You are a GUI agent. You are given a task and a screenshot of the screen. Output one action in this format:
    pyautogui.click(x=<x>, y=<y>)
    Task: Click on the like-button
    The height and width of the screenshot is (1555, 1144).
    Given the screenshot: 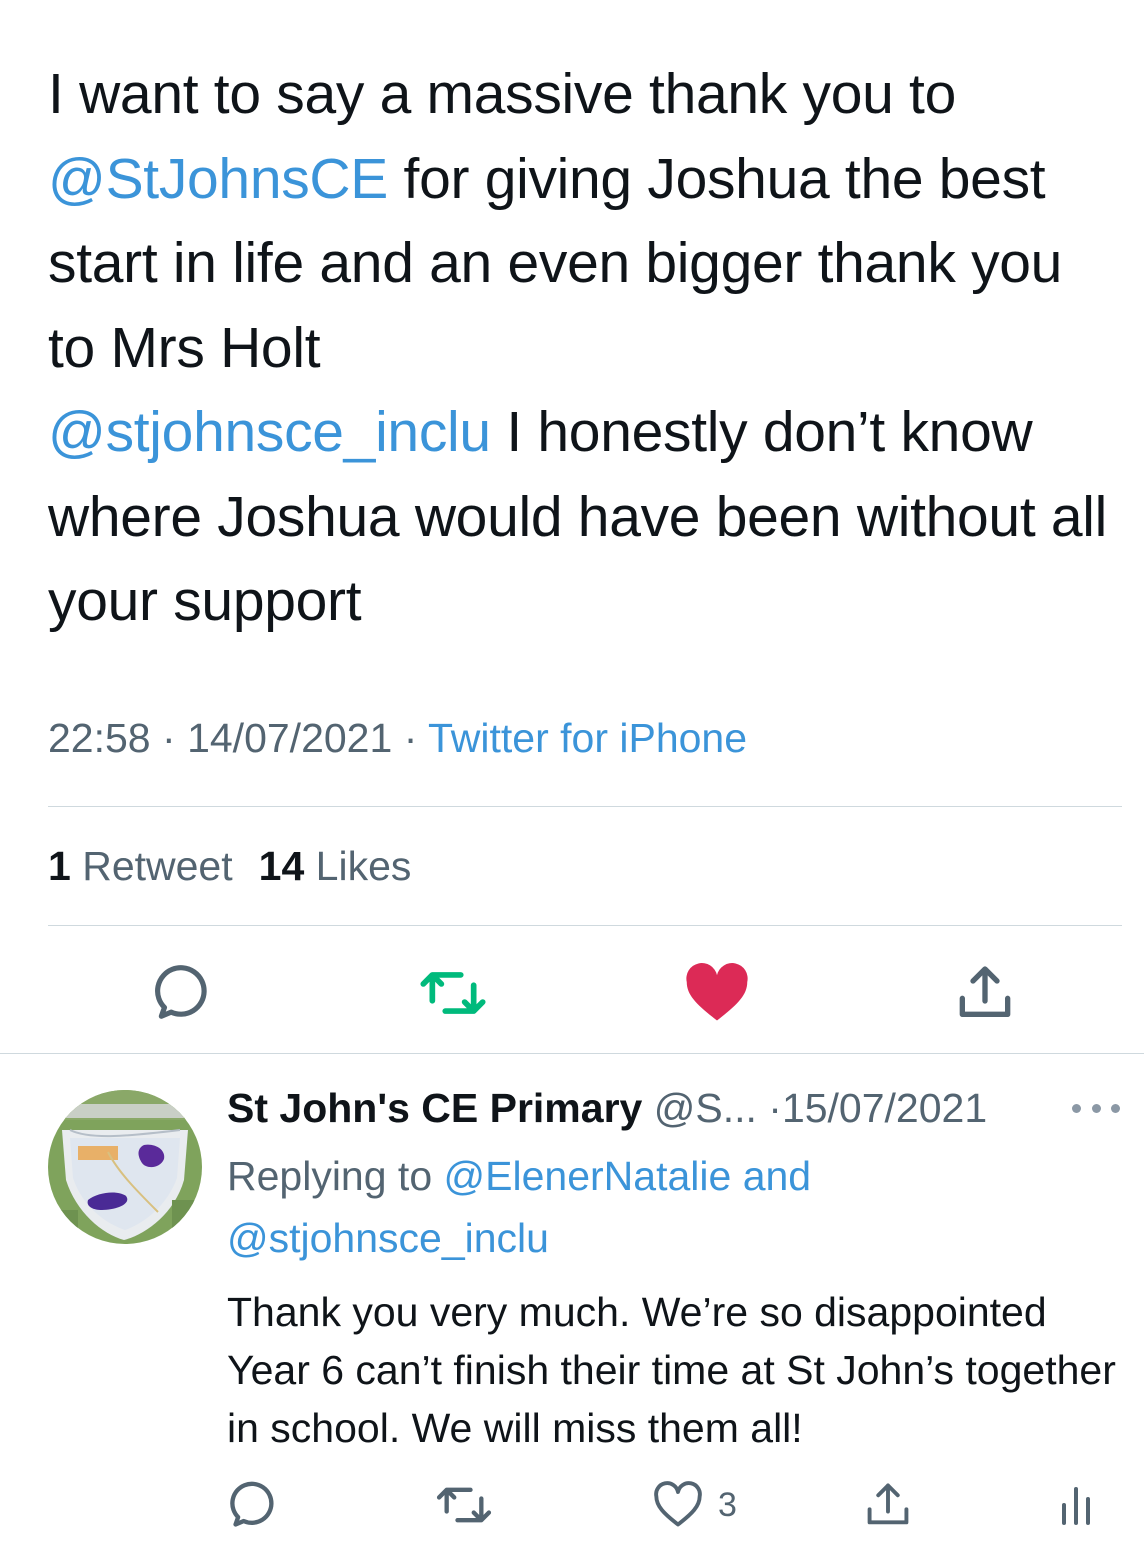 What is the action you would take?
    pyautogui.click(x=717, y=993)
    